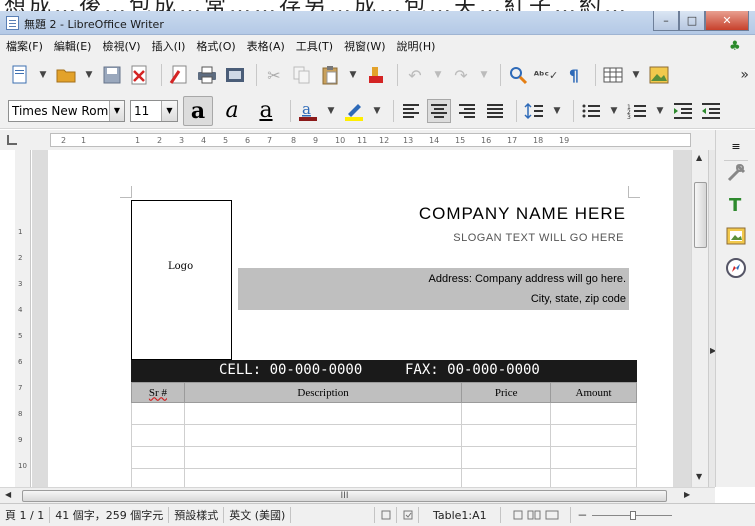 Image resolution: width=755 pixels, height=526 pixels. What do you see at coordinates (506, 392) in the screenshot?
I see `column-header-price: Price` at bounding box center [506, 392].